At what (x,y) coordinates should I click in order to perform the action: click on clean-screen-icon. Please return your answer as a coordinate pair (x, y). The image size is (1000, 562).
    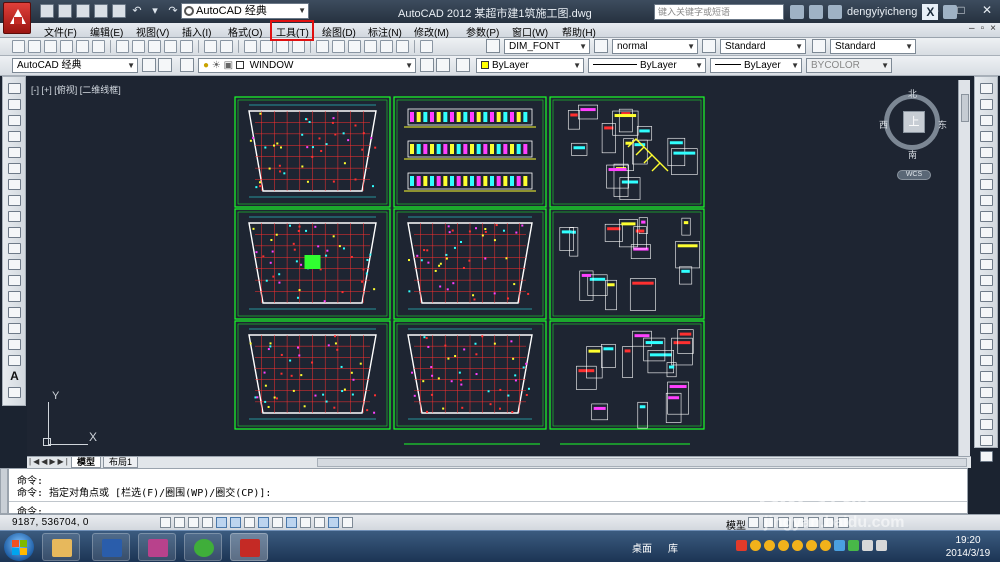
    Looking at the image, I should click on (843, 522).